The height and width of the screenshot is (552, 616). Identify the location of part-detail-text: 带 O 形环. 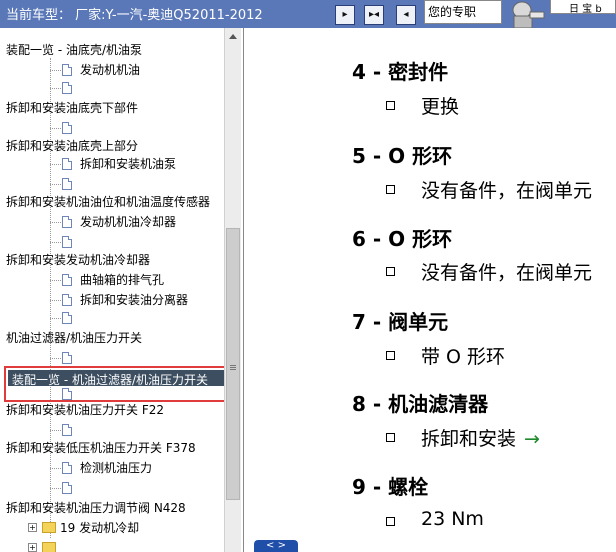
(463, 357).